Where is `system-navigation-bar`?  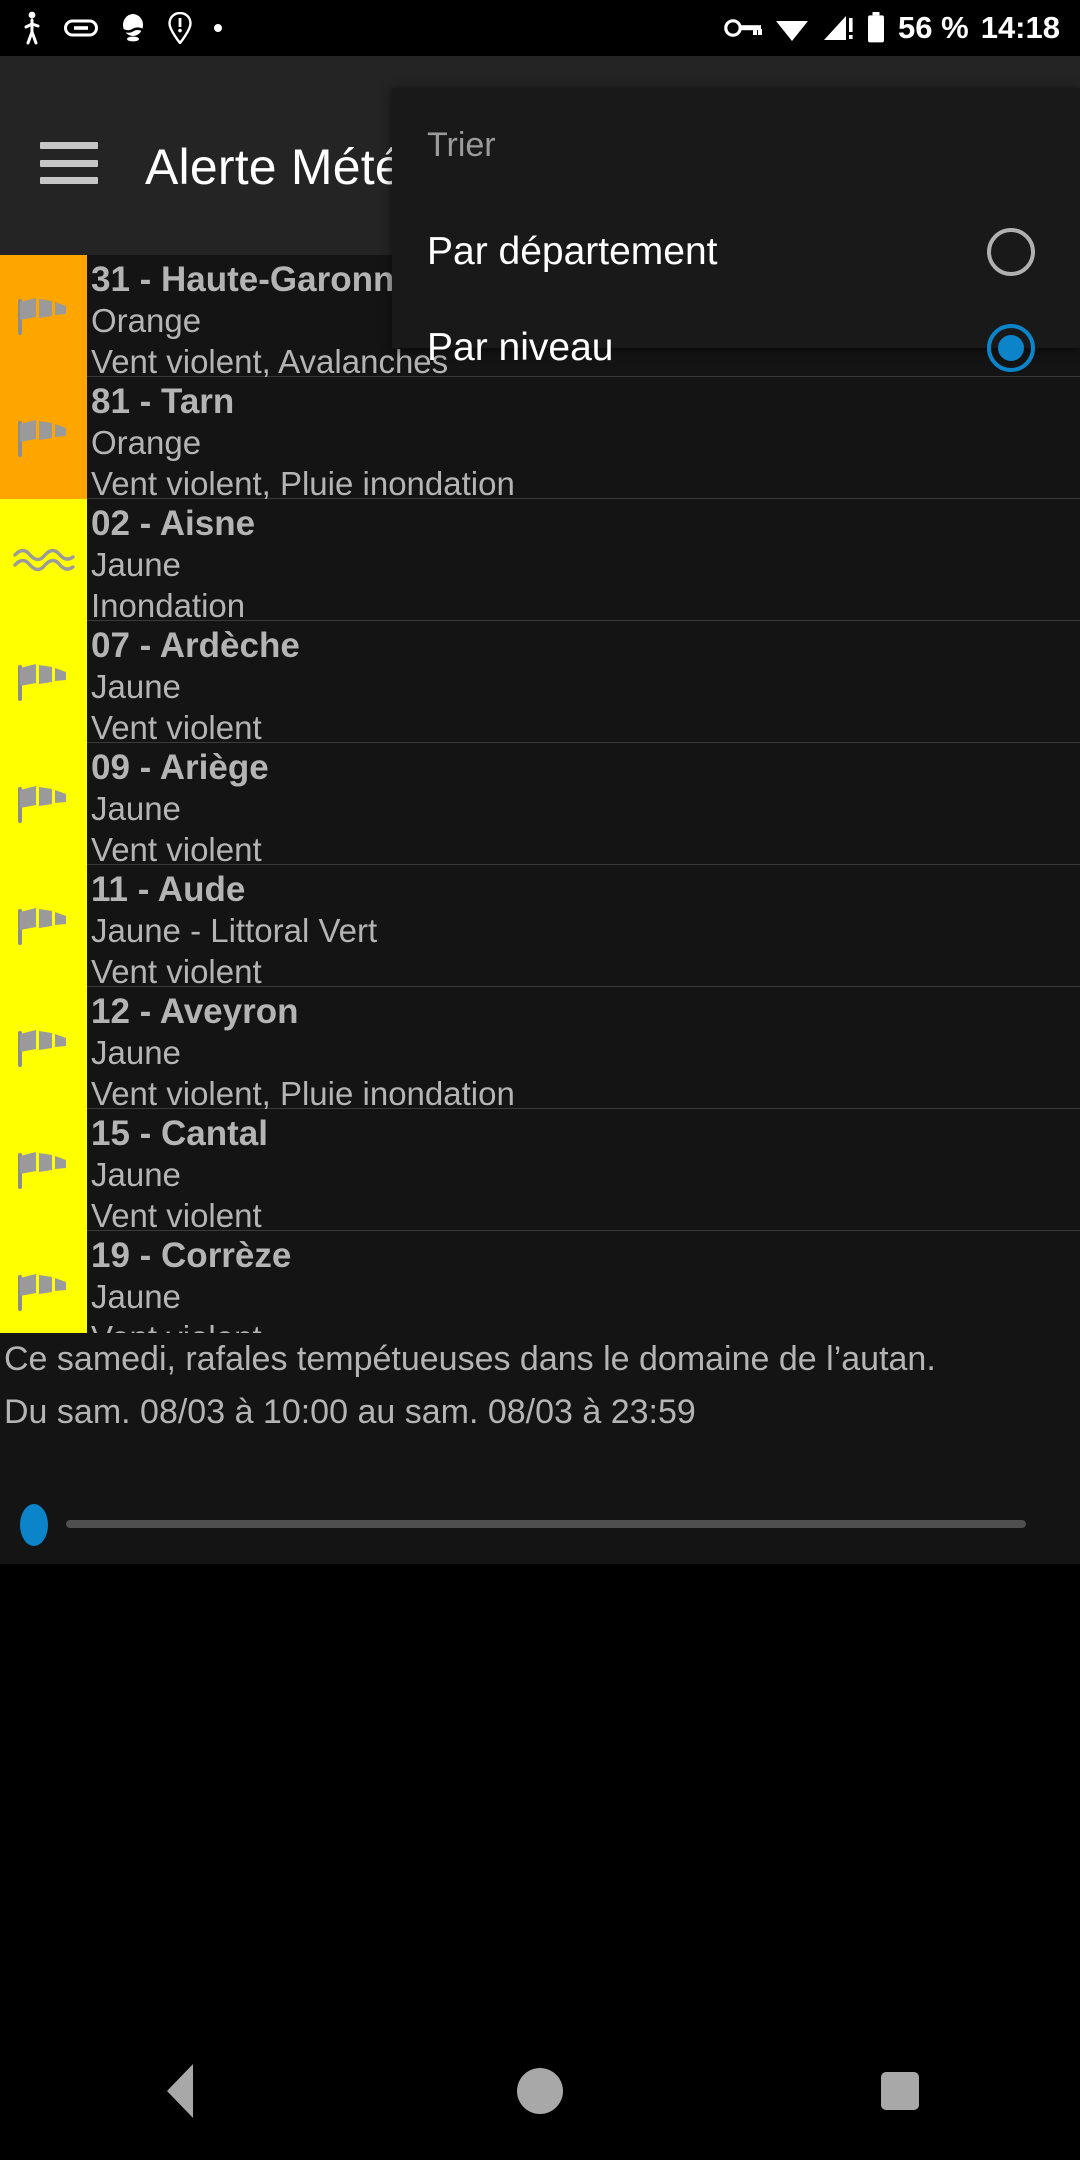 system-navigation-bar is located at coordinates (540, 2091).